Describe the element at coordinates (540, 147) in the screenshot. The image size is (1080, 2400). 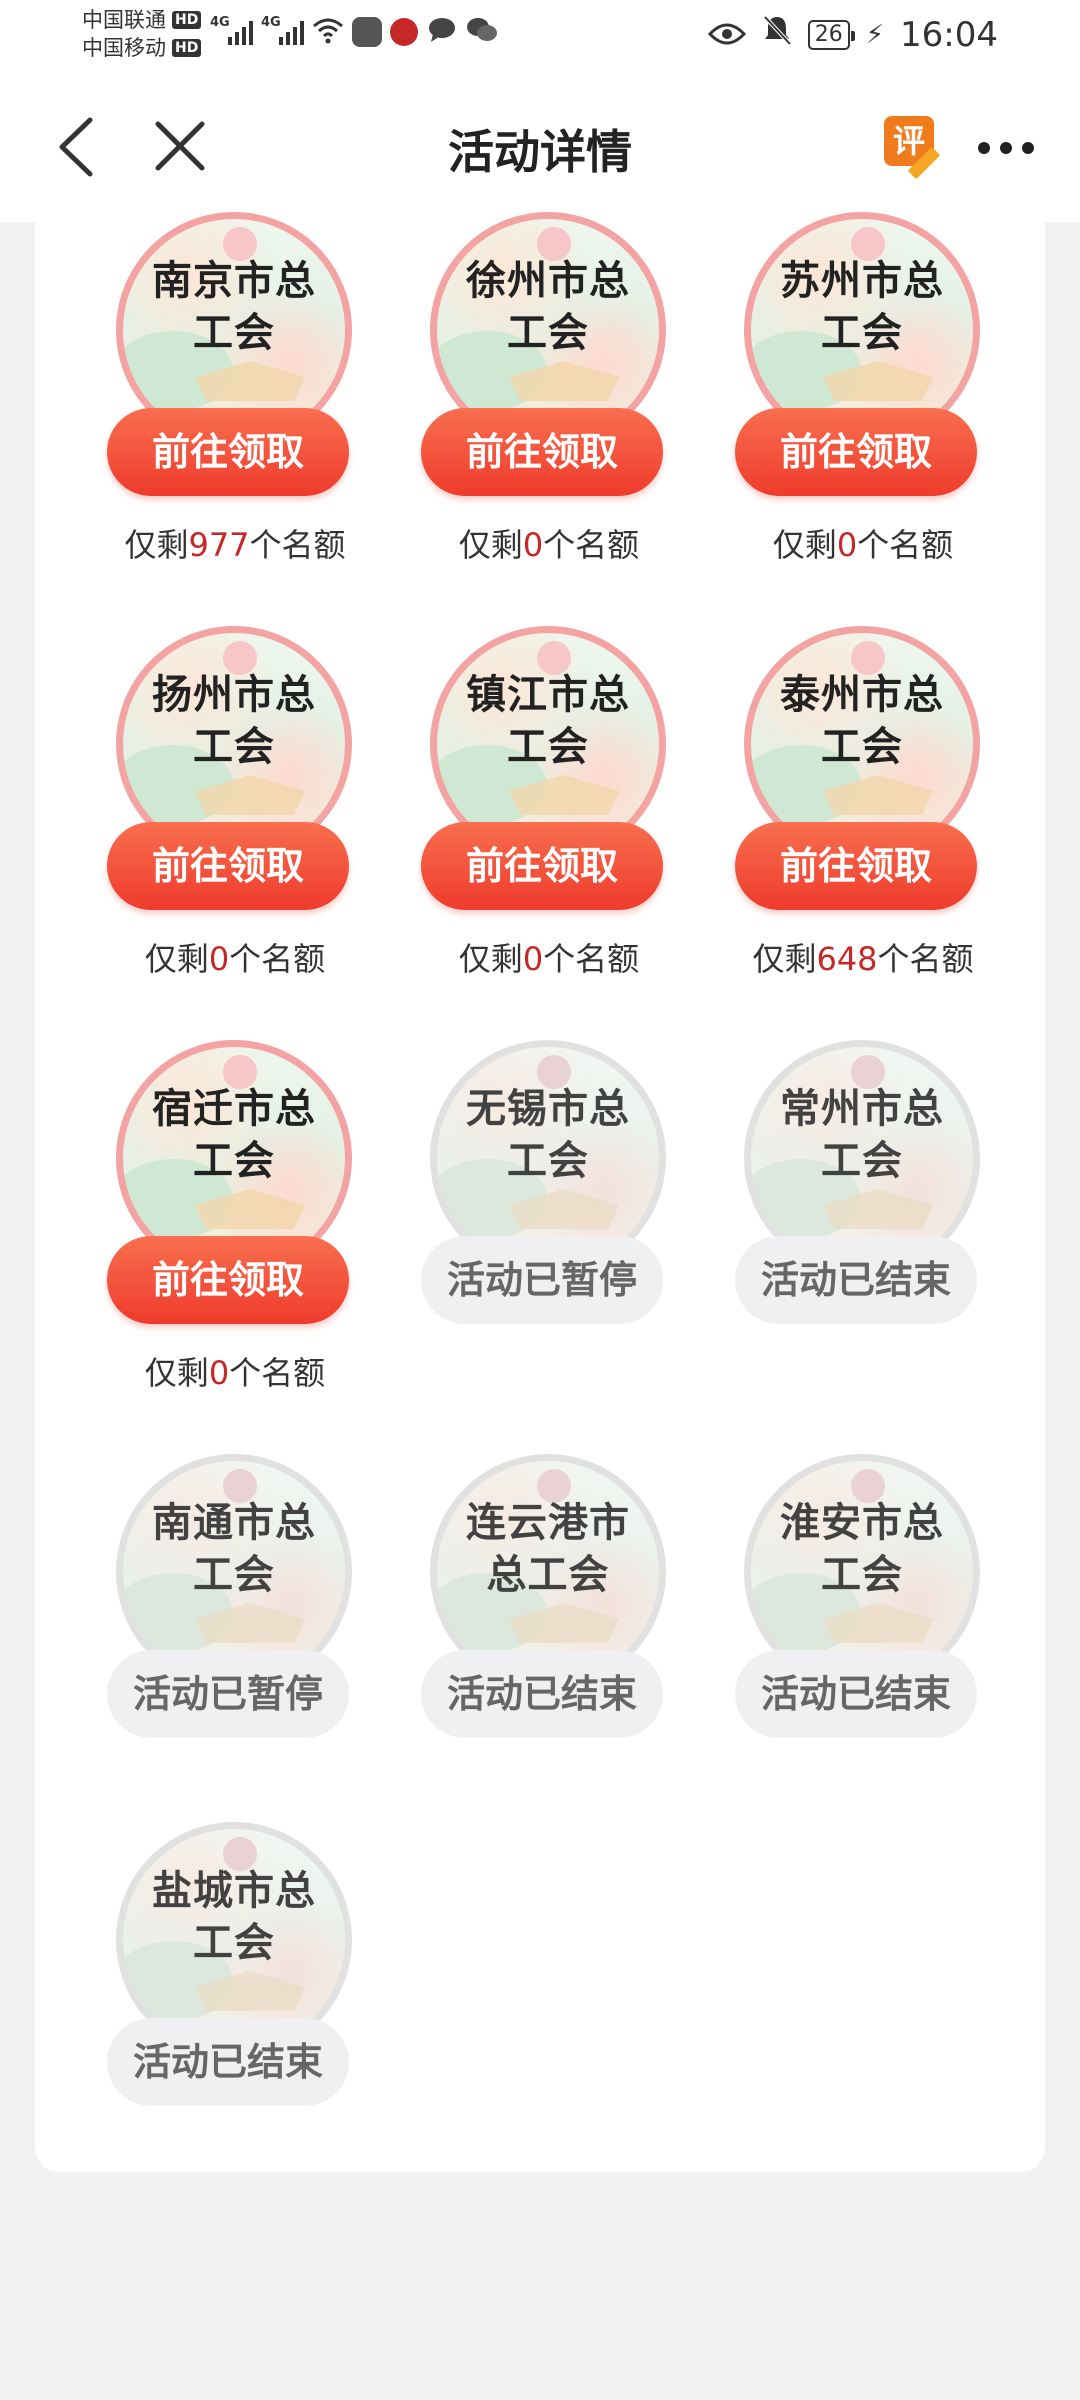
I see `nav-bar: 活动详情 评` at that location.